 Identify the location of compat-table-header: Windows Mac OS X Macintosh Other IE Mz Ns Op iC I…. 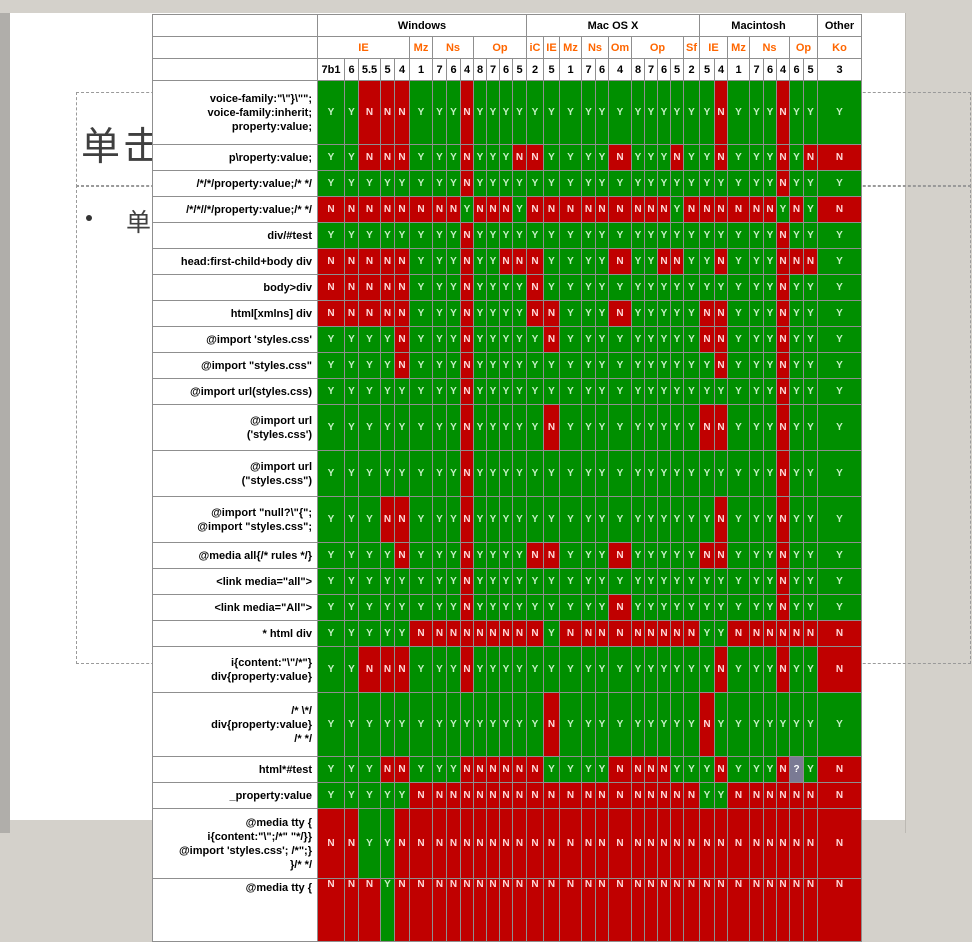
(507, 47).